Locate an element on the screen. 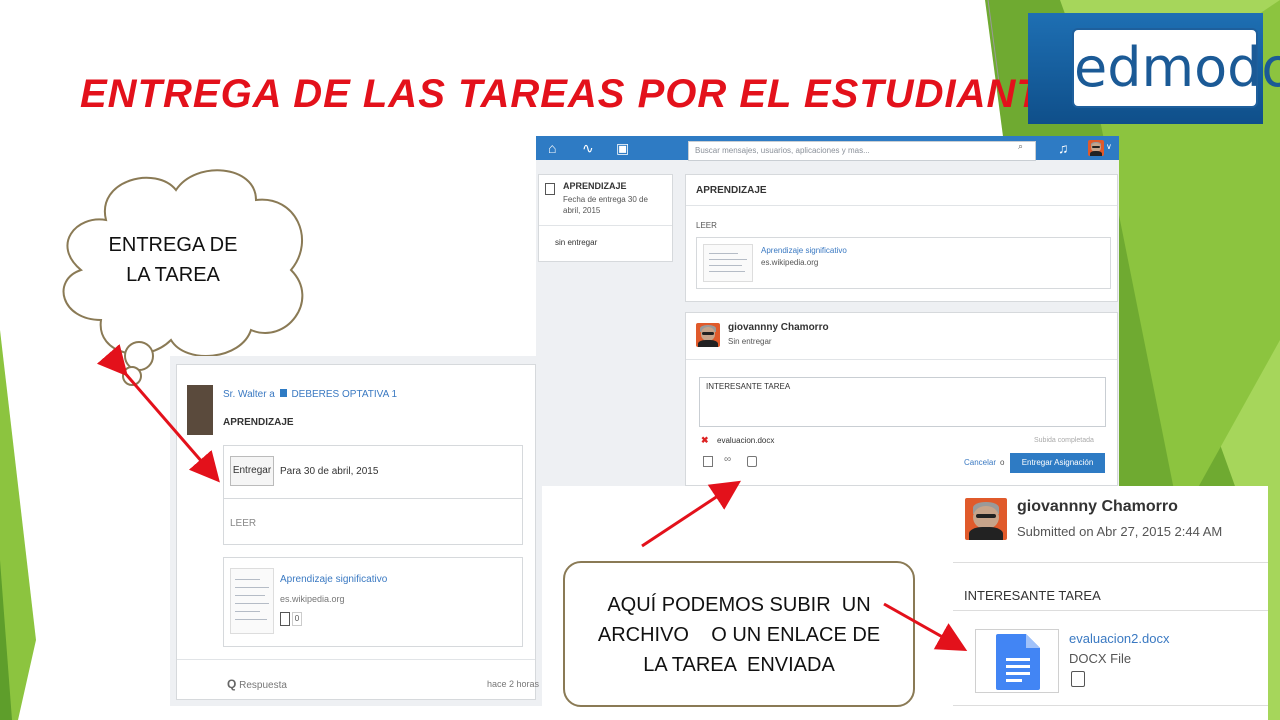 The image size is (1280, 720). cloud-bubble-small is located at coordinates (132, 376).